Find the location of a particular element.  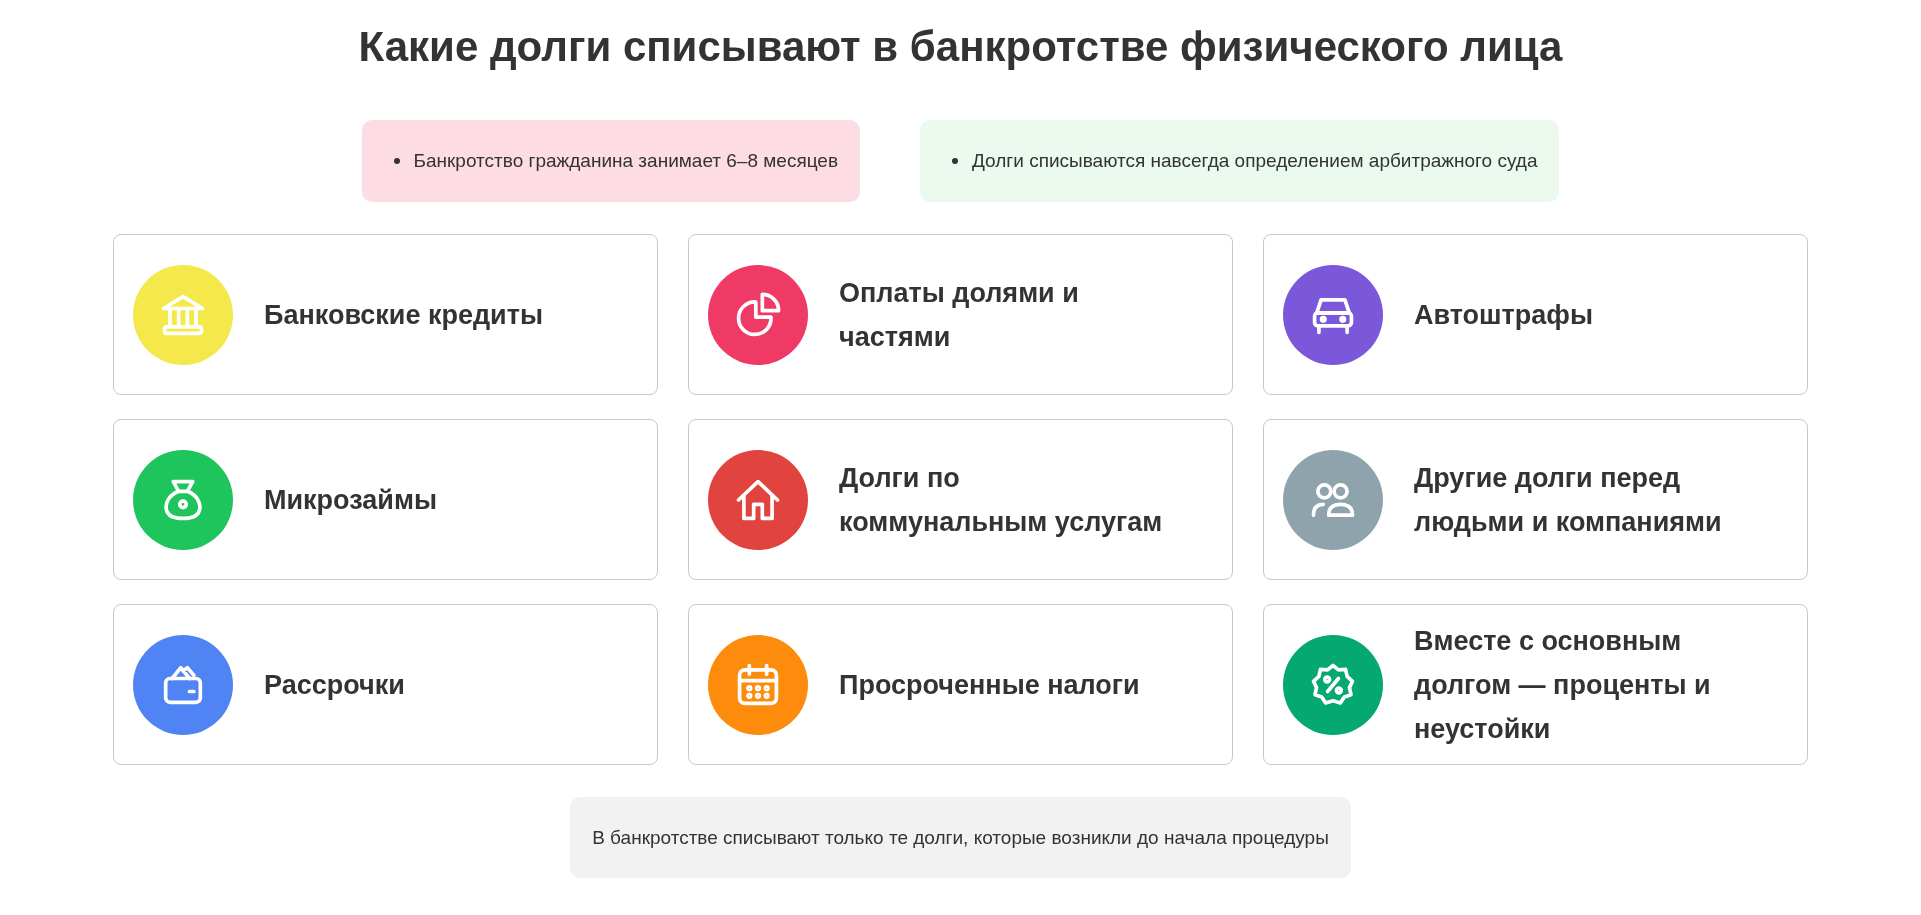

page-title: Какие долги списывают в банкротстве физического лица is located at coordinates (960, 47).